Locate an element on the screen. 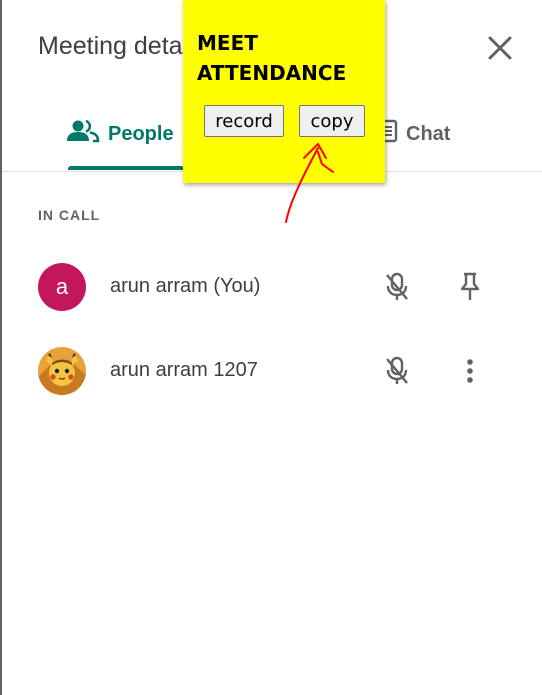 The height and width of the screenshot is (695, 542). avatar: a is located at coordinates (62, 287).